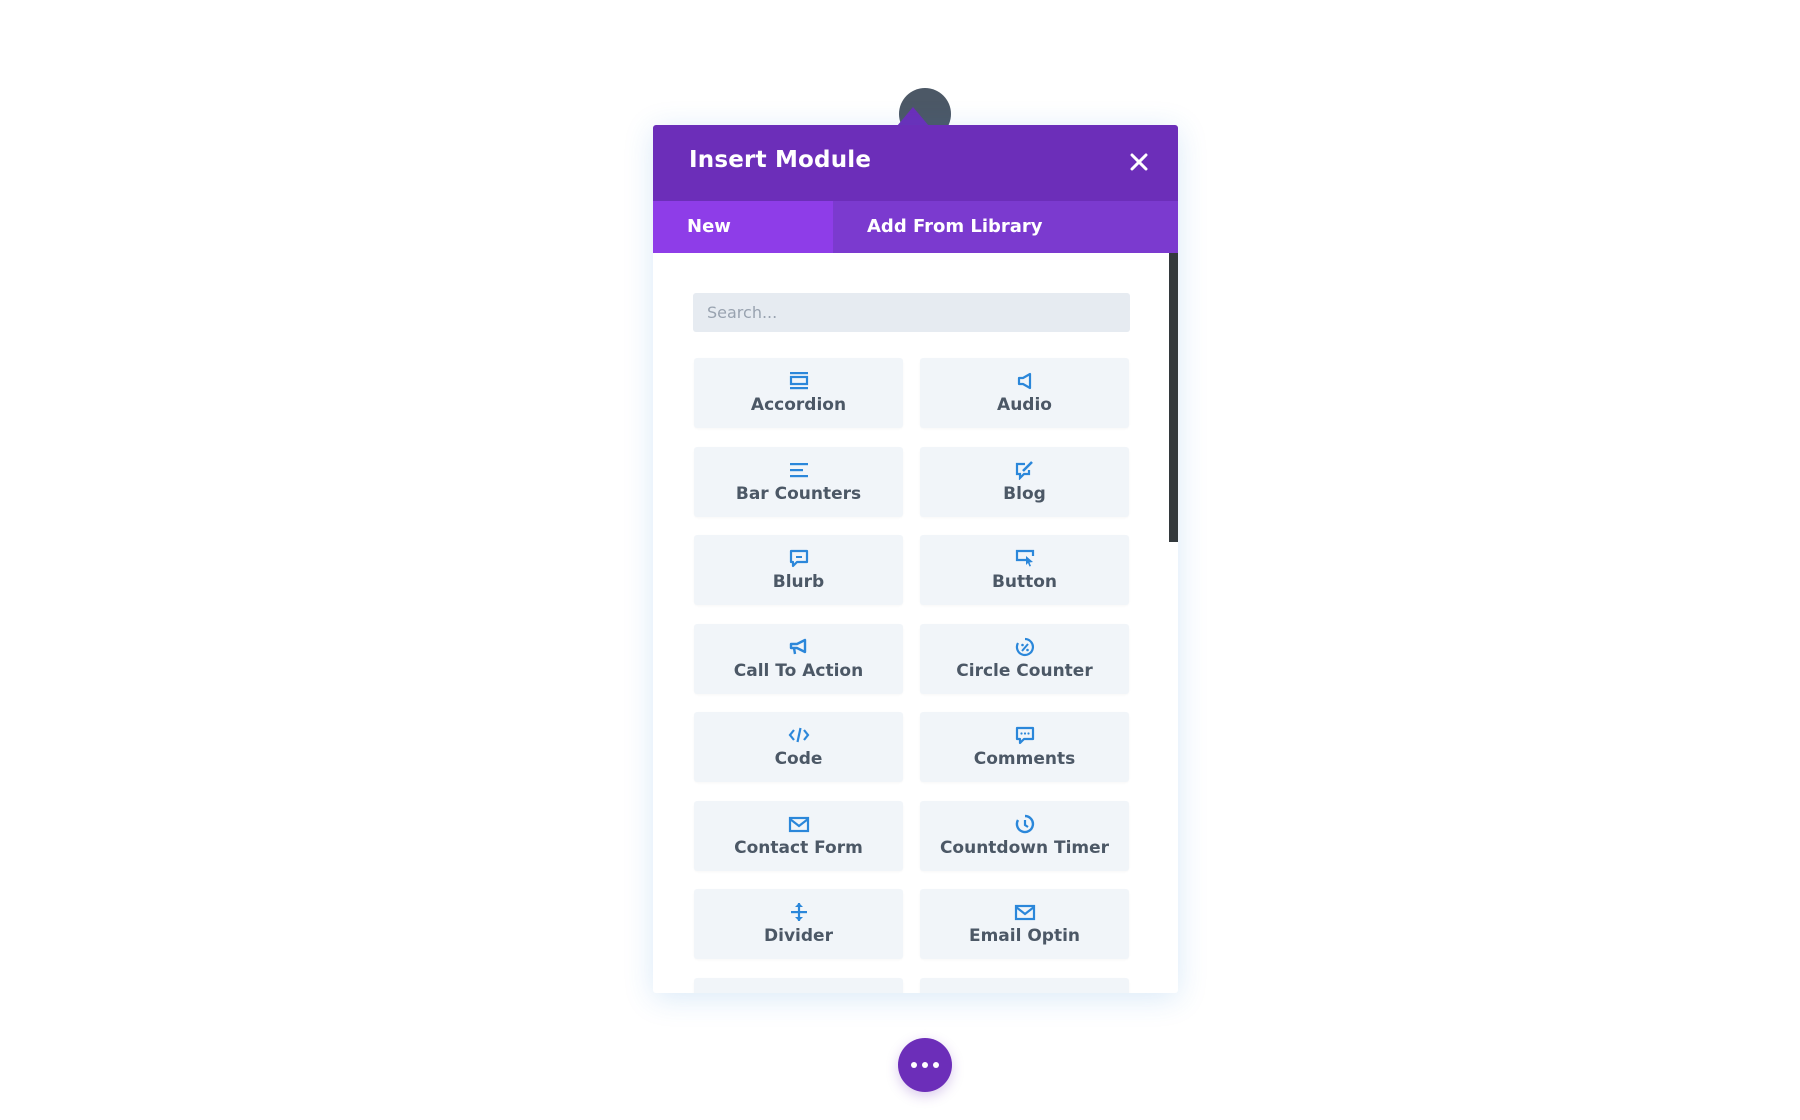 This screenshot has height=1120, width=1800. I want to click on module-label: Audio, so click(1024, 405).